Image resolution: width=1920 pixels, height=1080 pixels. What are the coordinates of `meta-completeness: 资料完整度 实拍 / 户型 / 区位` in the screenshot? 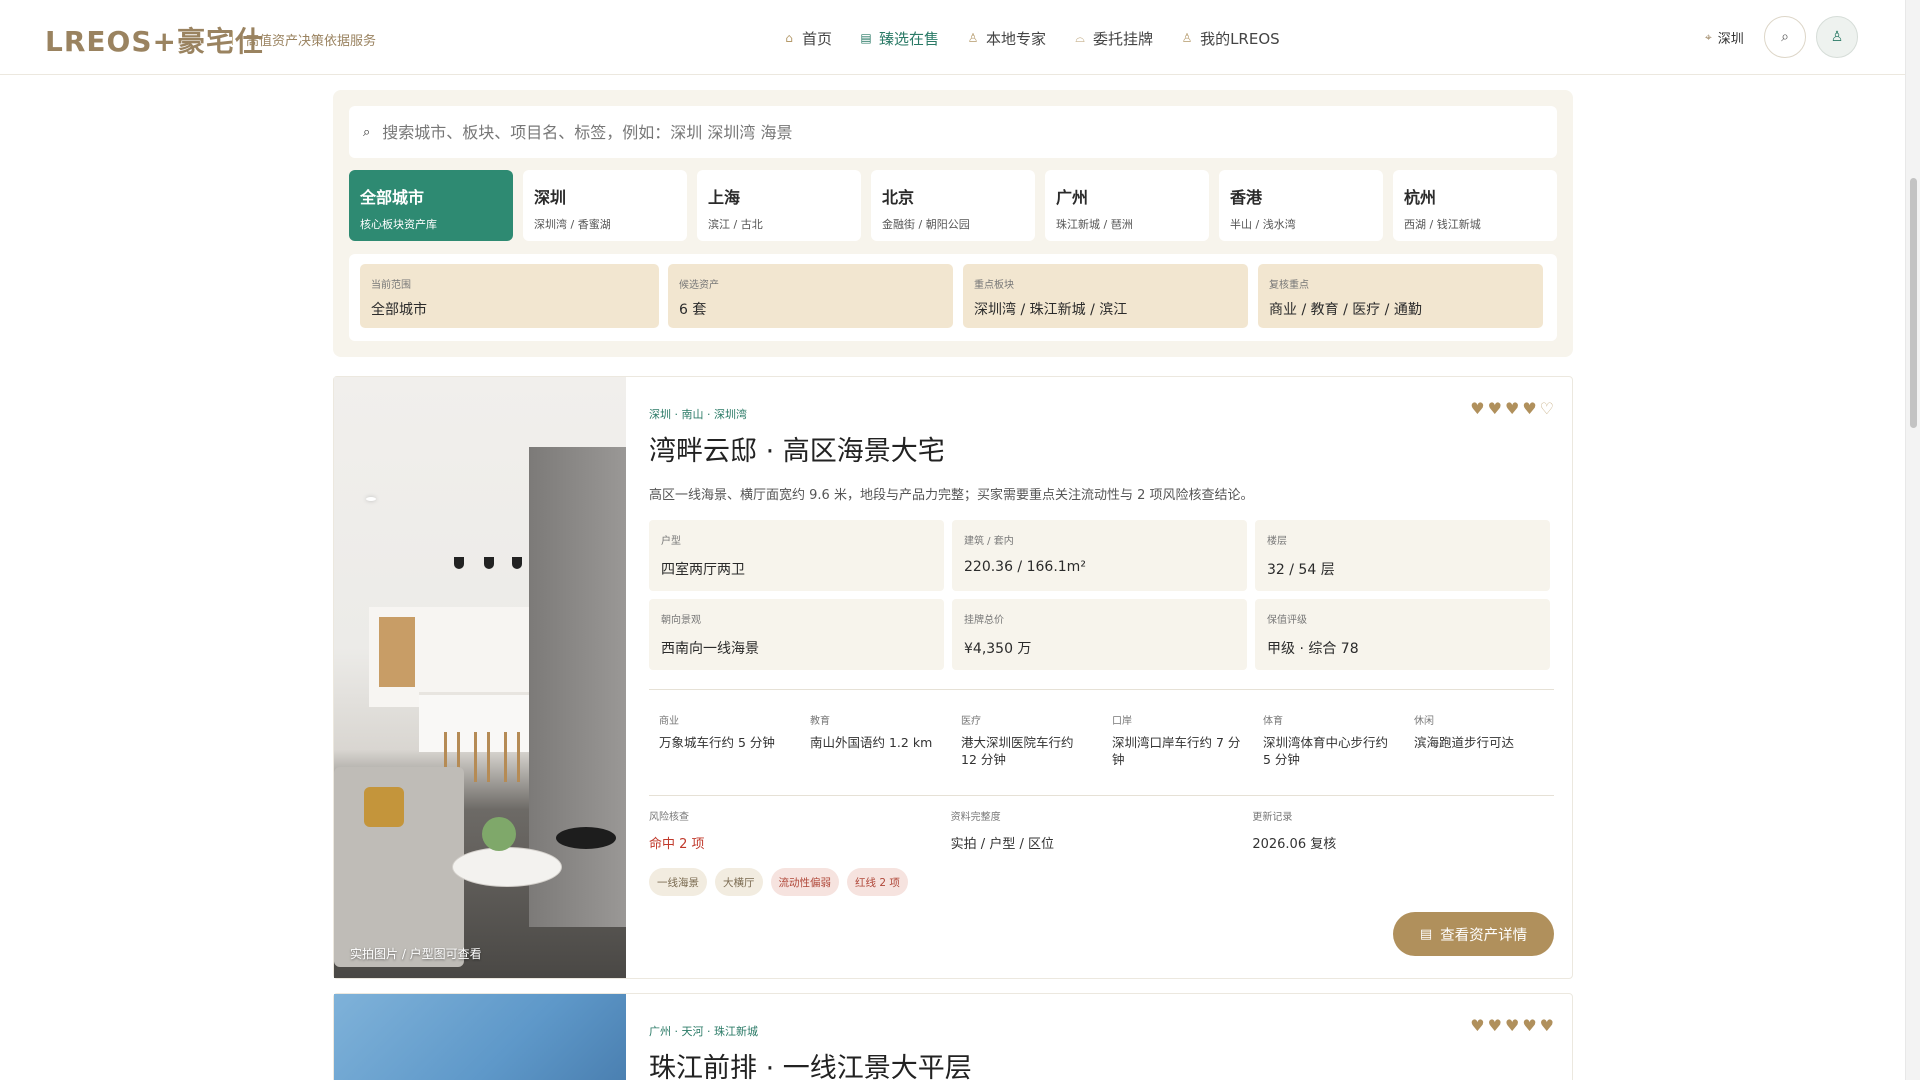 It's located at (1102, 830).